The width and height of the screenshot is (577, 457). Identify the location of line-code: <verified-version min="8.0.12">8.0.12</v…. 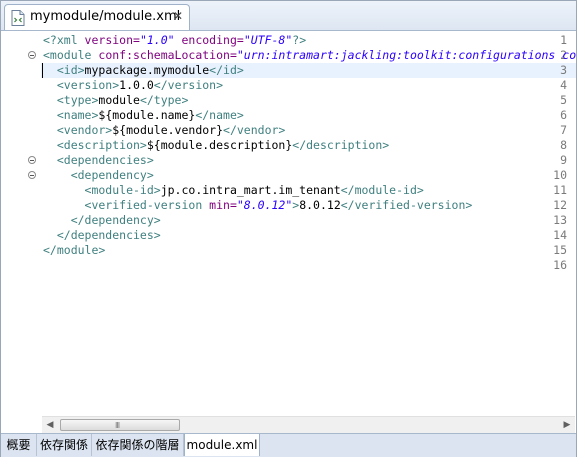
(258, 205).